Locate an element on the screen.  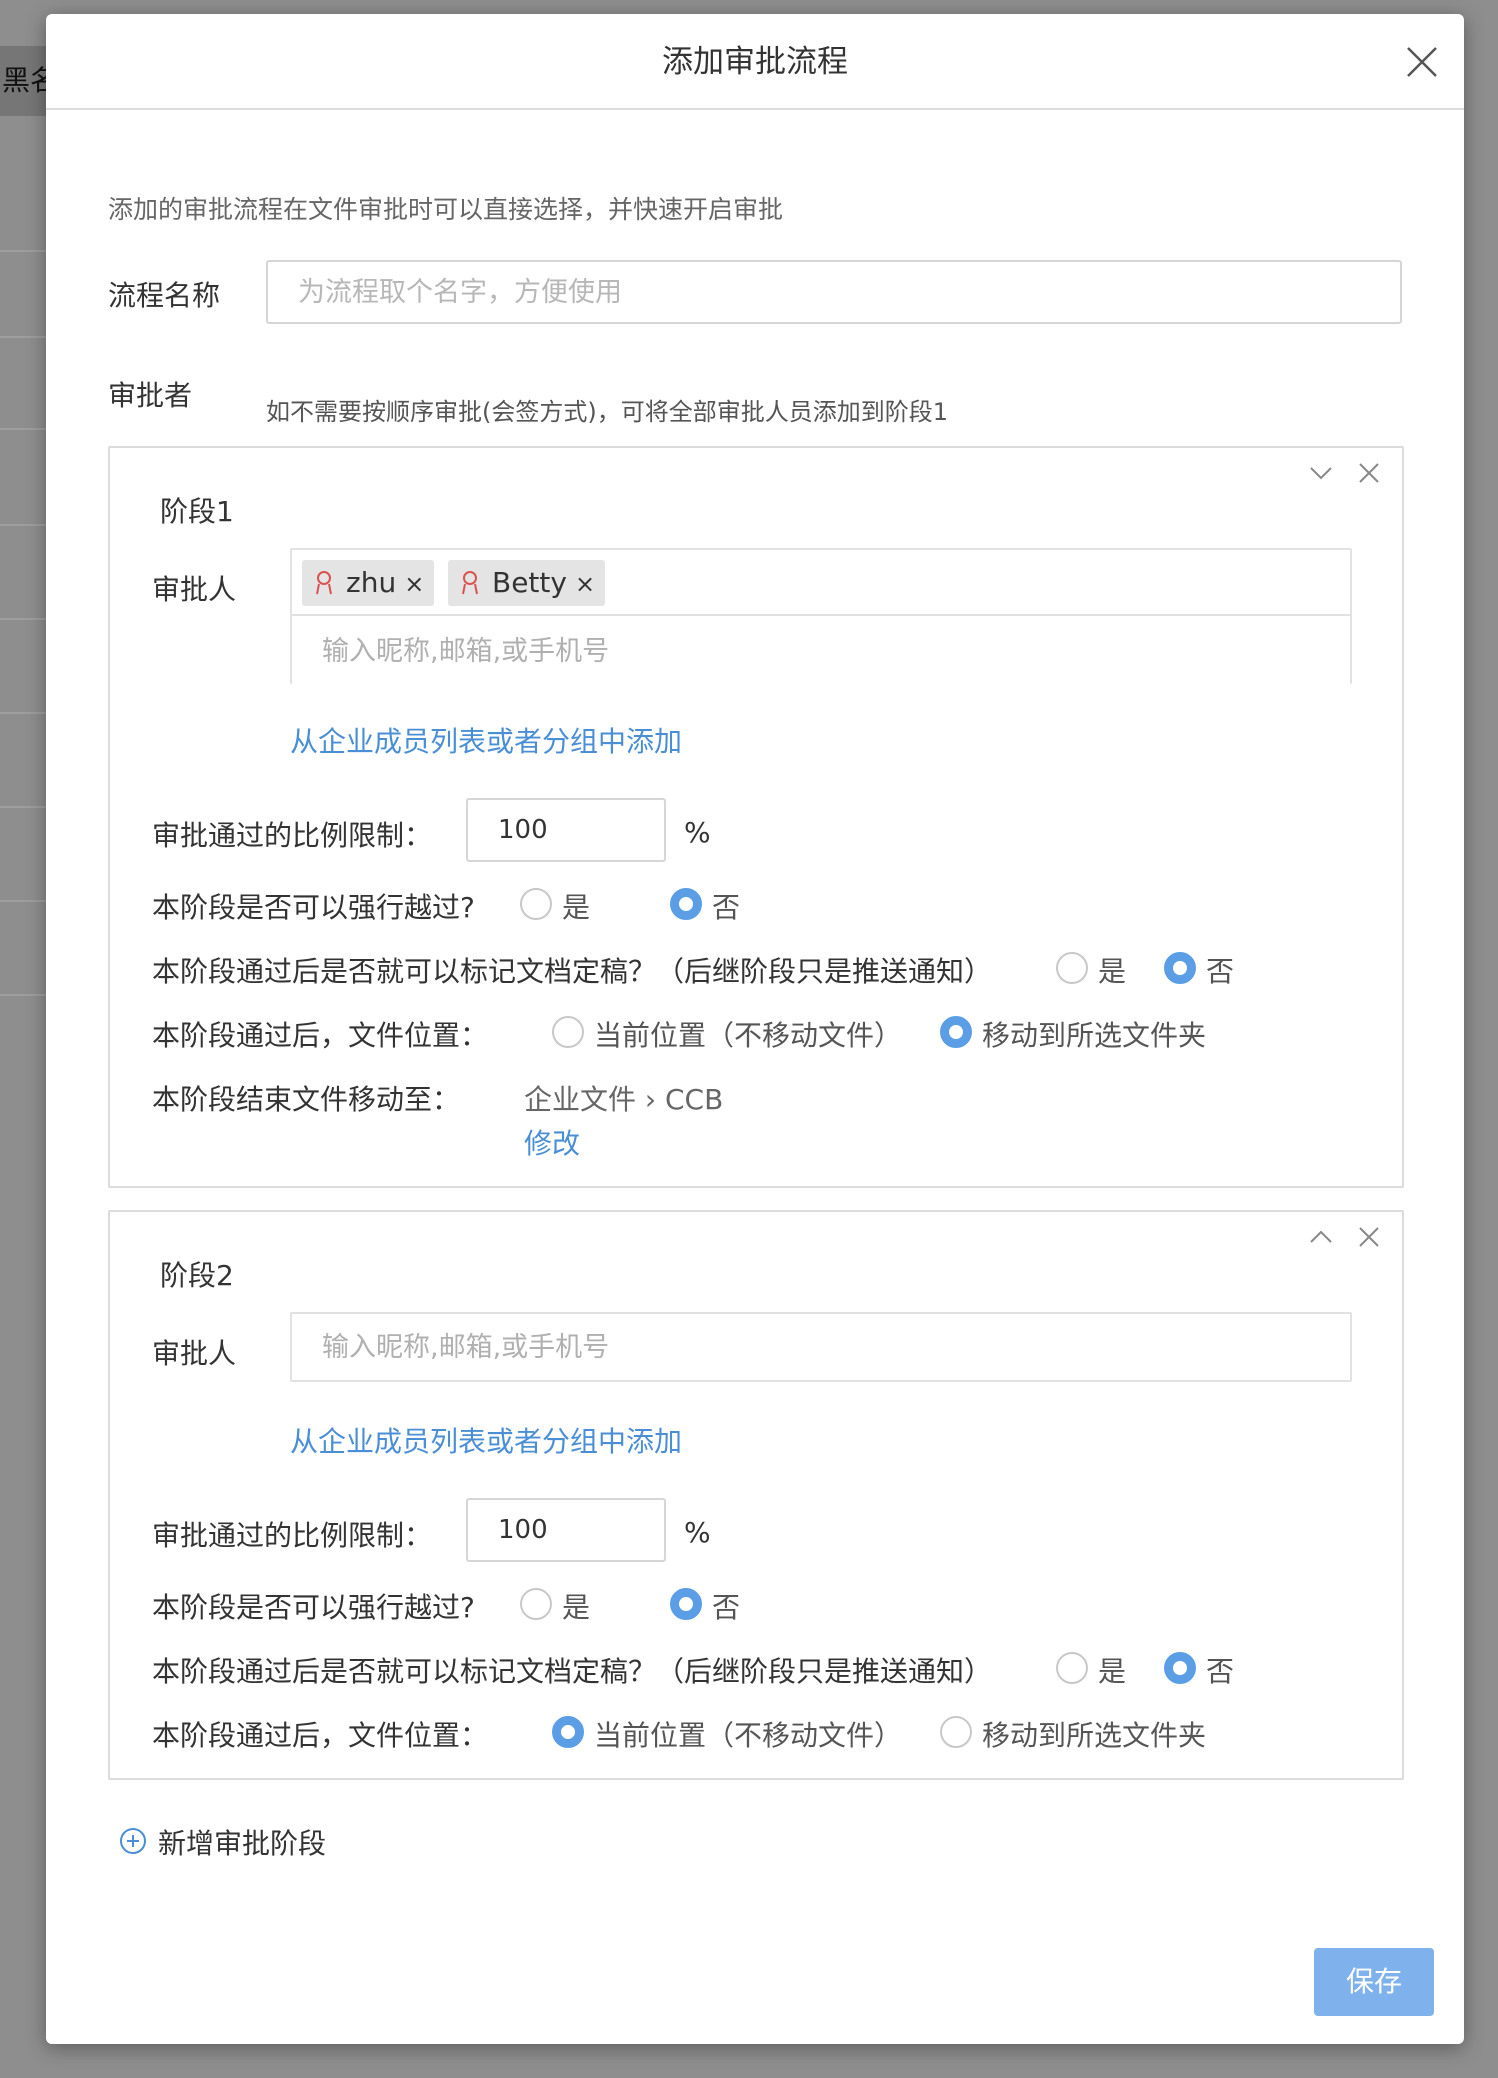
chevron-up-icon is located at coordinates (1321, 1237).